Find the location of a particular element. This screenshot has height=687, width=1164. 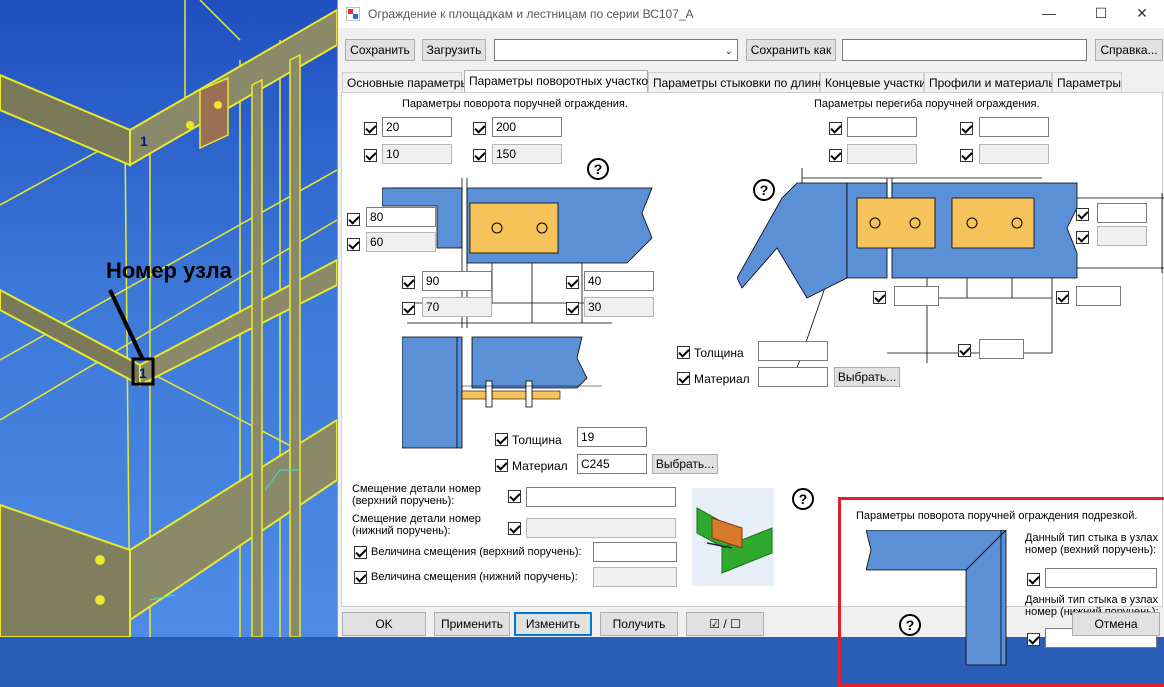

cut-top-label-1: Данный тип стыка в узлах is located at coordinates (1092, 538).